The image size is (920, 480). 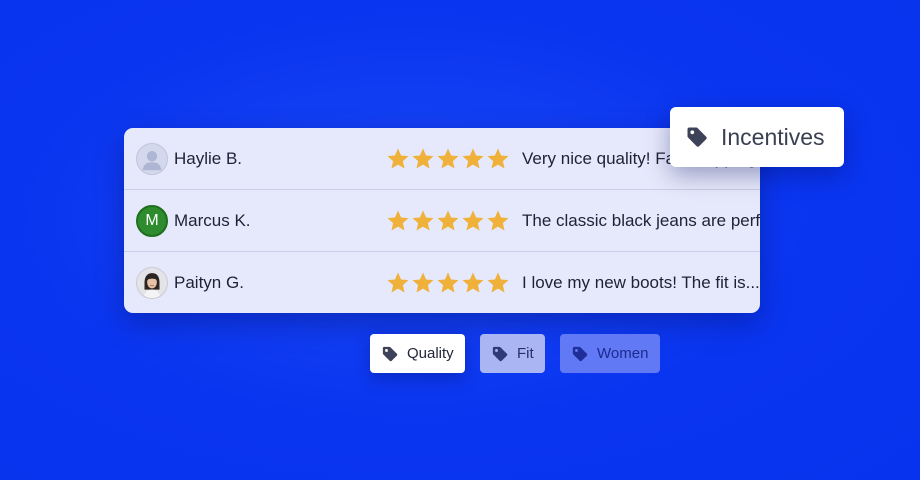 I want to click on review-text: The classic black jeans are perfect!, so click(x=641, y=220).